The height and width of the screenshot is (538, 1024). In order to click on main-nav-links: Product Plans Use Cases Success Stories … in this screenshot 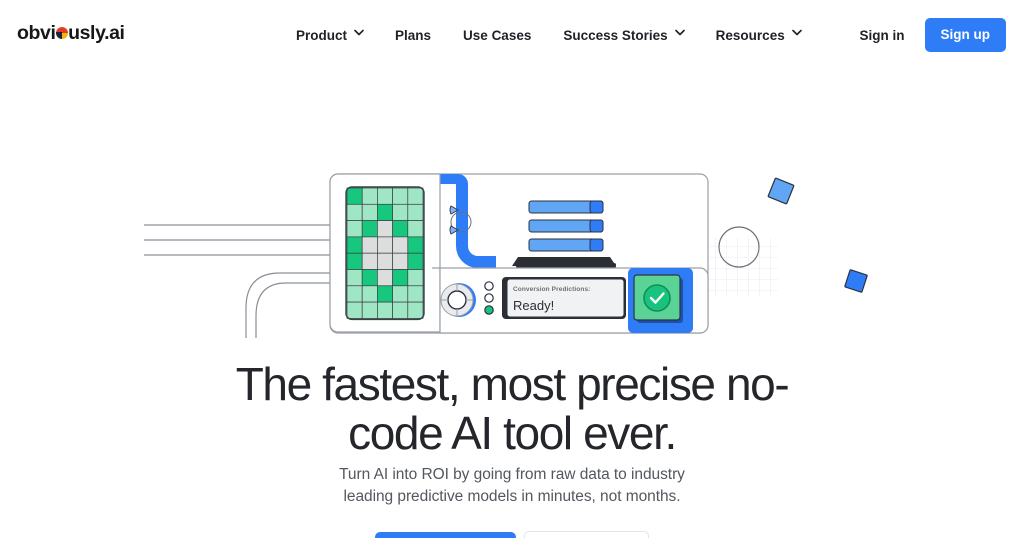, I will do `click(548, 35)`.